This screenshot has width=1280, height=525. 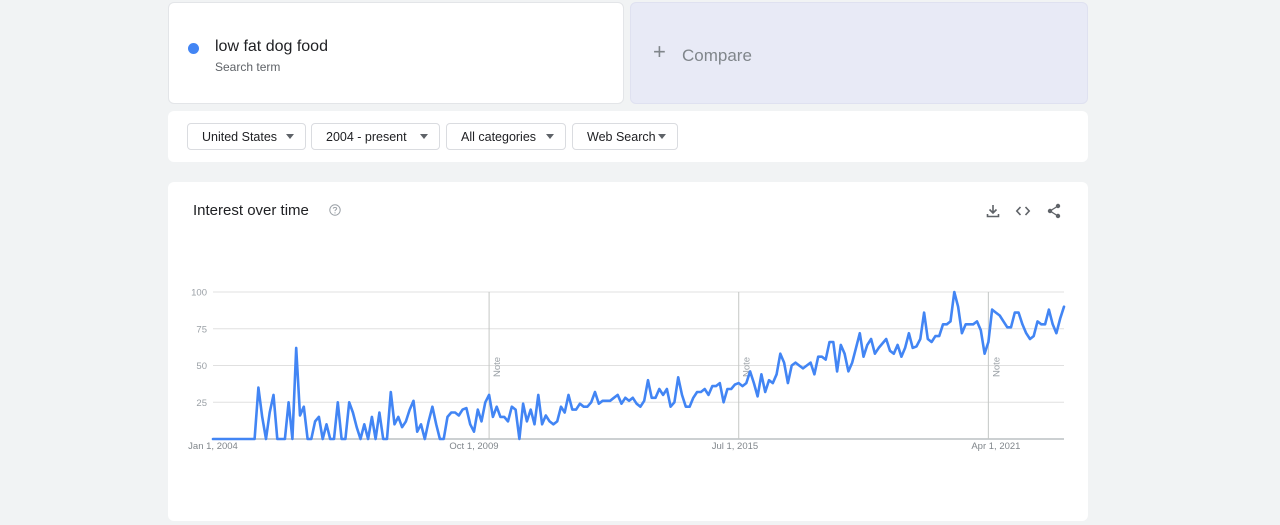 I want to click on search-type-filter-label: Web Search, so click(x=621, y=137).